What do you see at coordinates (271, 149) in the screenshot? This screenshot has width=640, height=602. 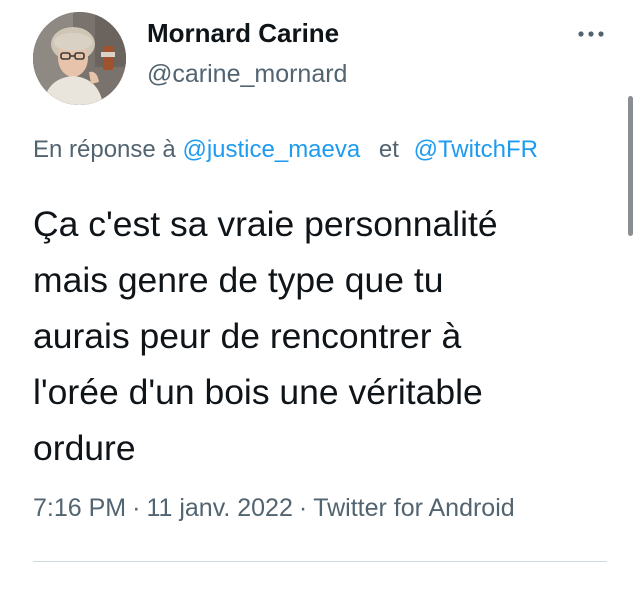 I see `mention-justice-maeva: @justice_maeva` at bounding box center [271, 149].